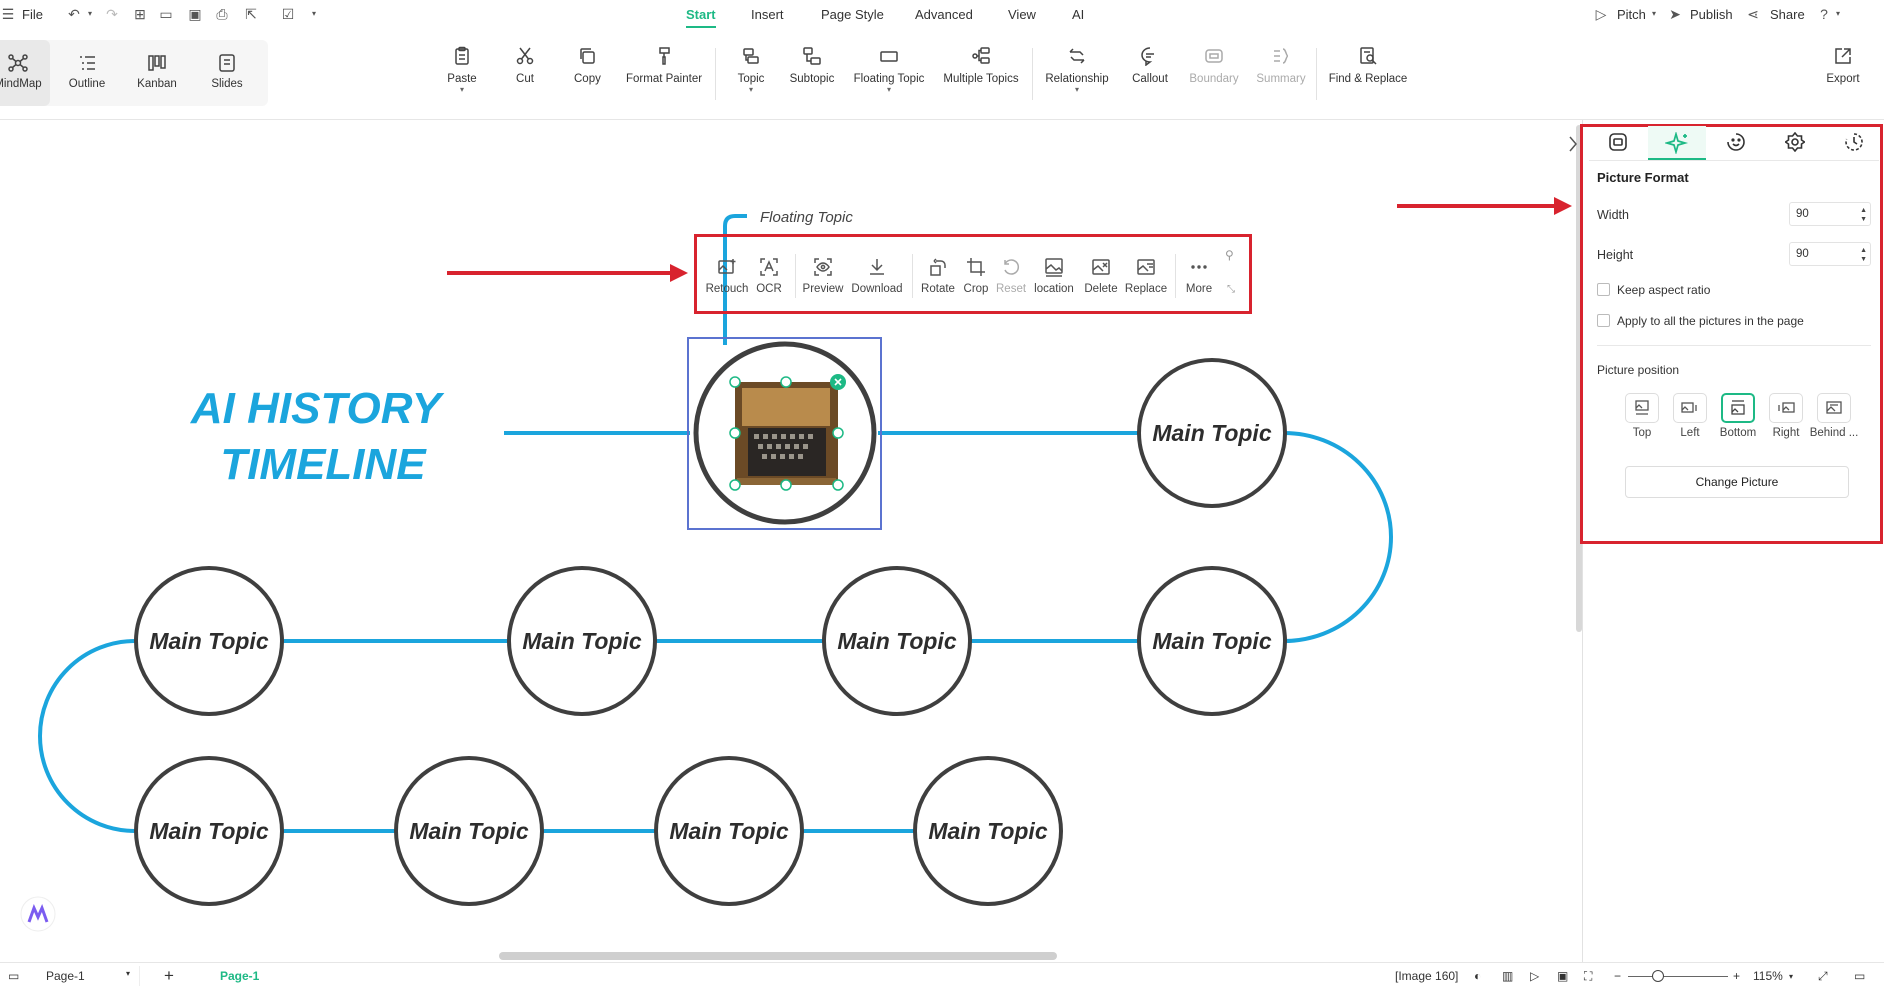  I want to click on subtopic-button: Subtopic, so click(812, 65).